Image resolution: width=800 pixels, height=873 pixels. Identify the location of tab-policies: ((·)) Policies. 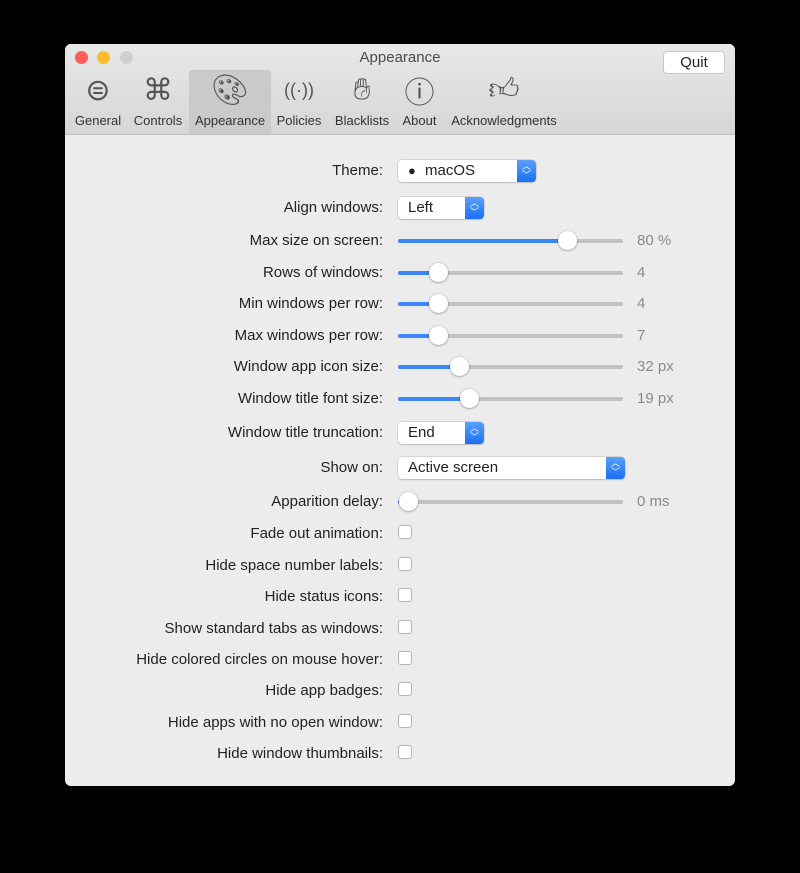
(299, 102).